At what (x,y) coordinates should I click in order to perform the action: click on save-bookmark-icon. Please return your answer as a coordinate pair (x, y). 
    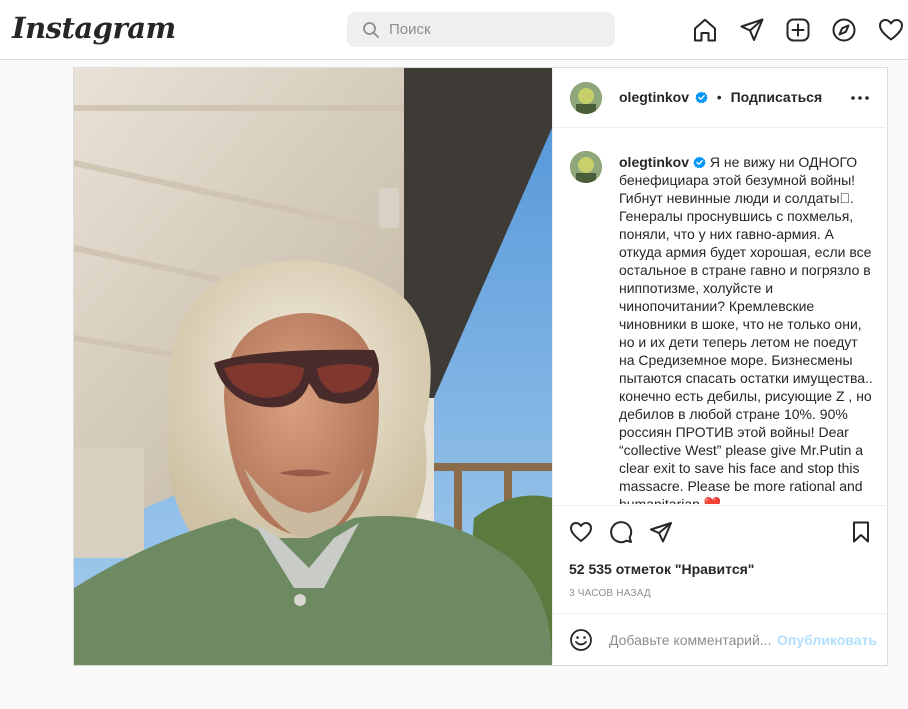
    Looking at the image, I should click on (861, 532).